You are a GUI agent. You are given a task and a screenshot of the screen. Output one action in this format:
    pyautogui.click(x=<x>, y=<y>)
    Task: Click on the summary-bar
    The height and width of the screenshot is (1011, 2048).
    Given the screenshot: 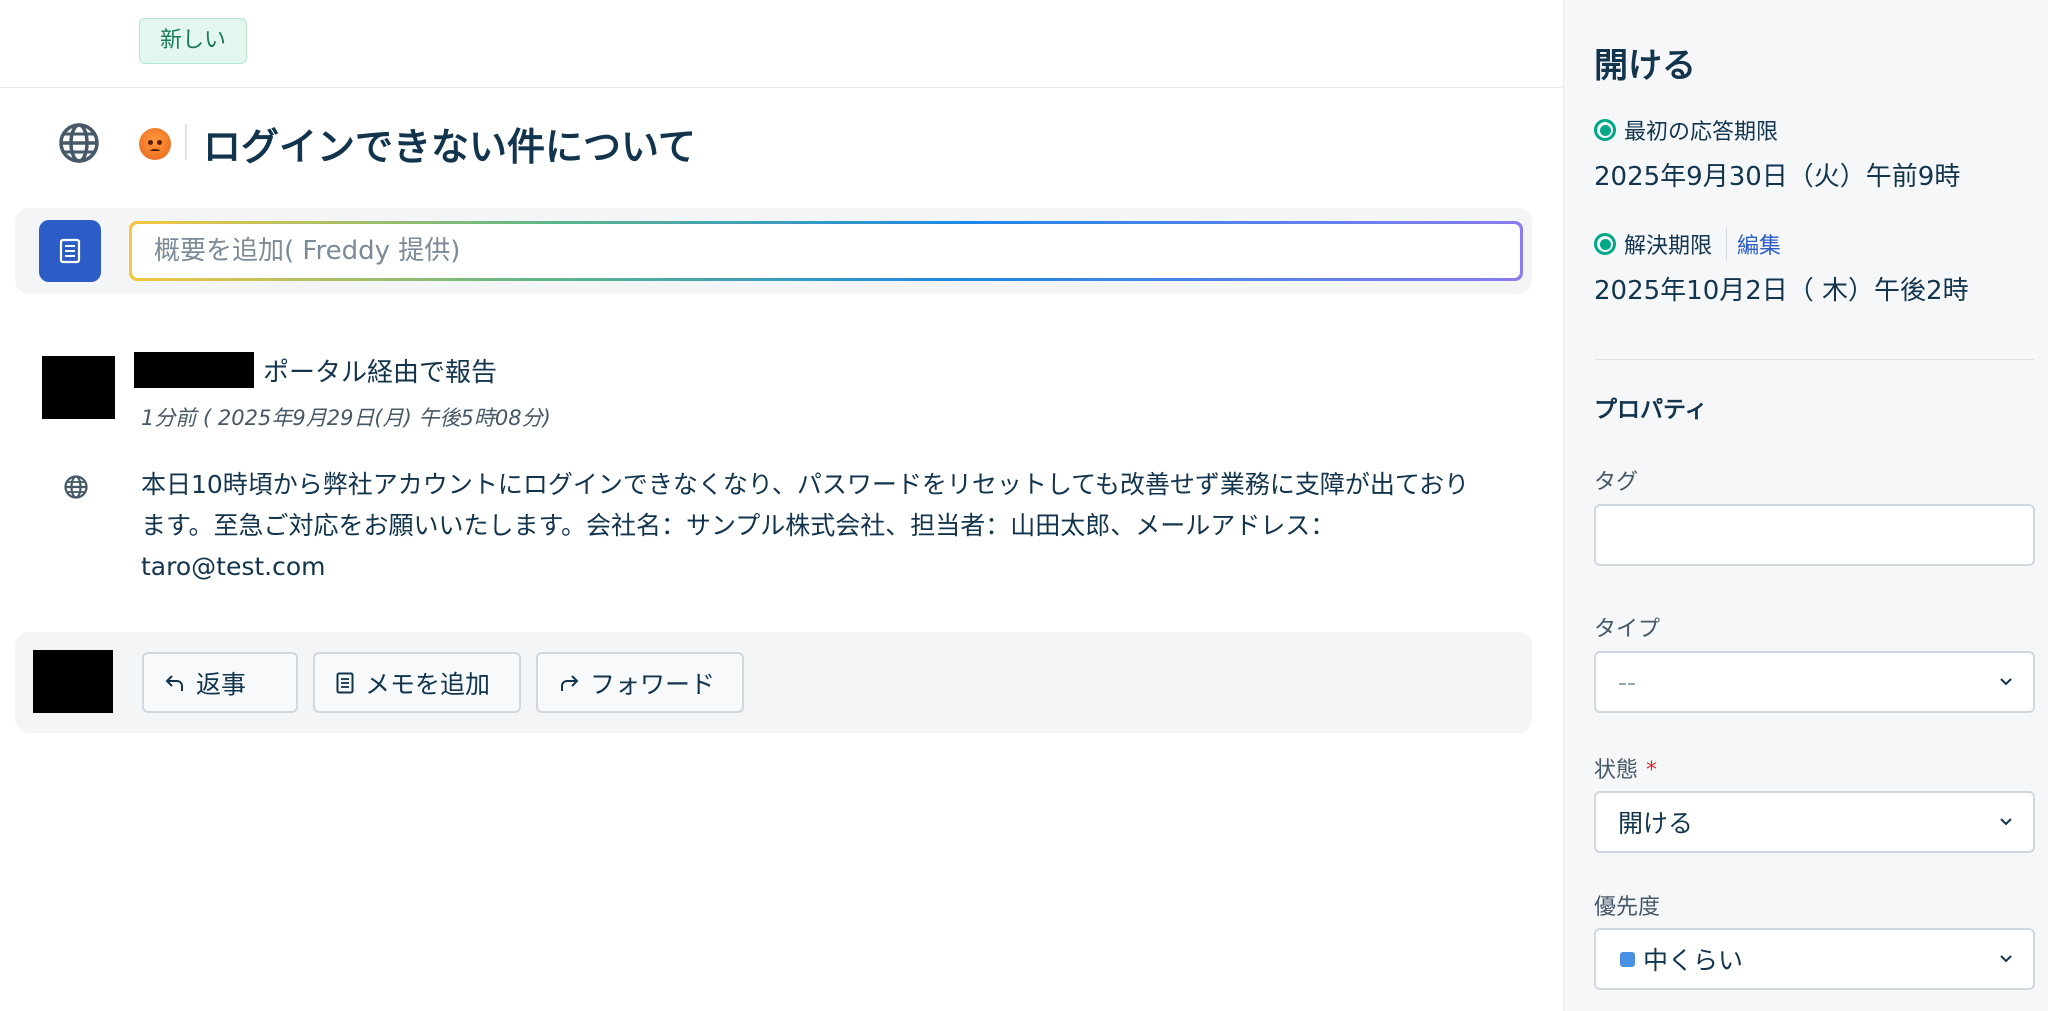 What is the action you would take?
    pyautogui.click(x=773, y=251)
    